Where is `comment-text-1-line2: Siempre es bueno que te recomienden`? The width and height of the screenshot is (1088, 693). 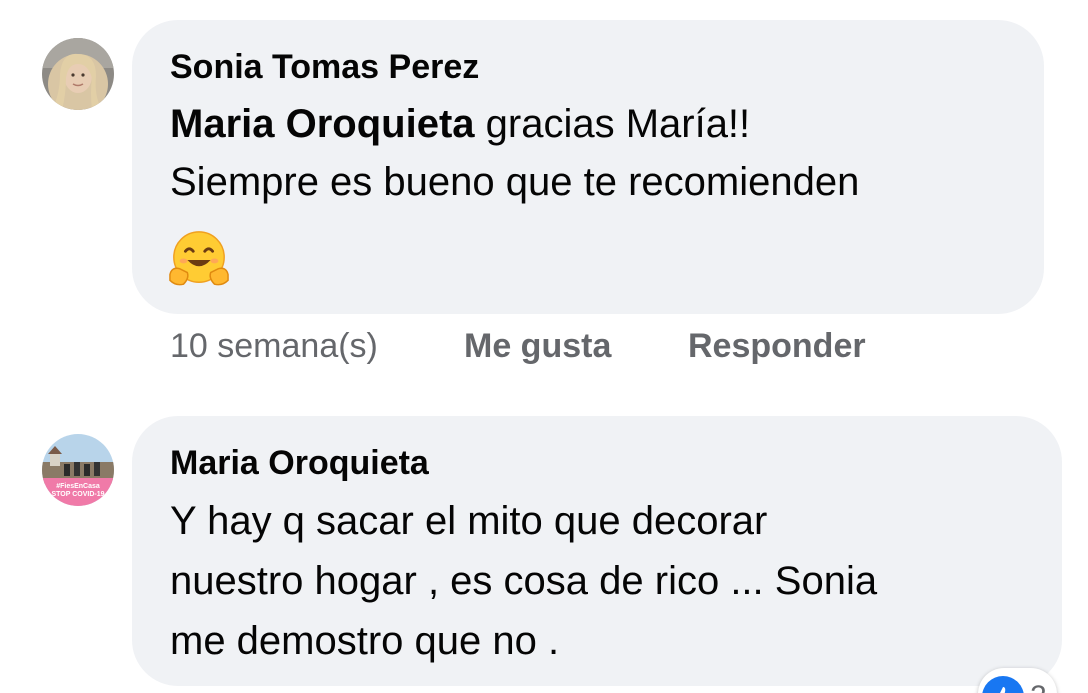
comment-text-1-line2: Siempre es bueno que te recomienden is located at coordinates (515, 182).